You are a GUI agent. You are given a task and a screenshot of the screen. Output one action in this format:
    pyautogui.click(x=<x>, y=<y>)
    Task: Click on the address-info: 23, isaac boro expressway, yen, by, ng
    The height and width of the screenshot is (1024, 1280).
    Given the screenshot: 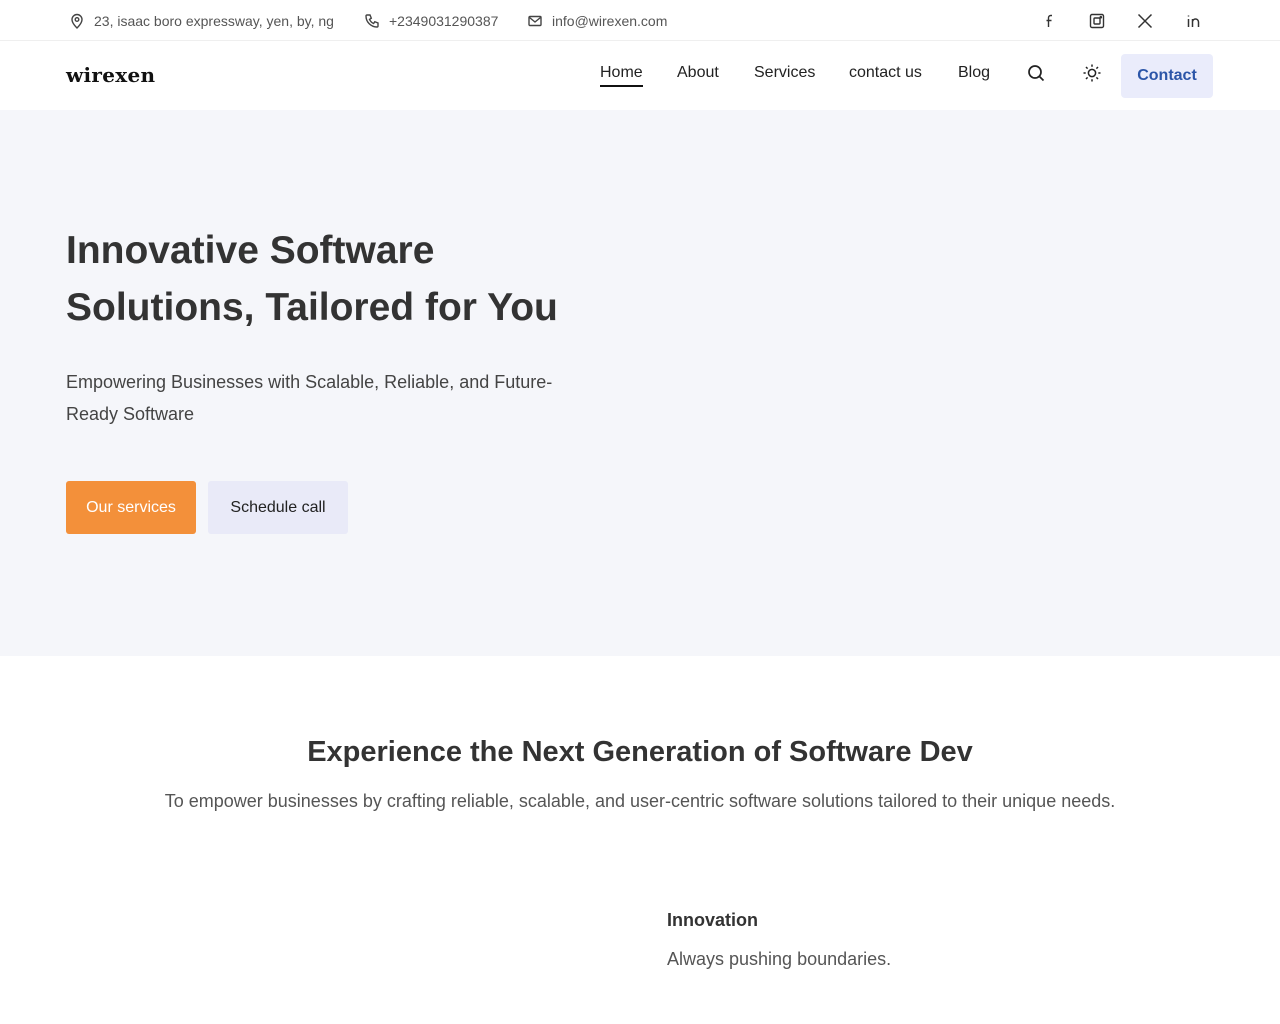 What is the action you would take?
    pyautogui.click(x=201, y=20)
    